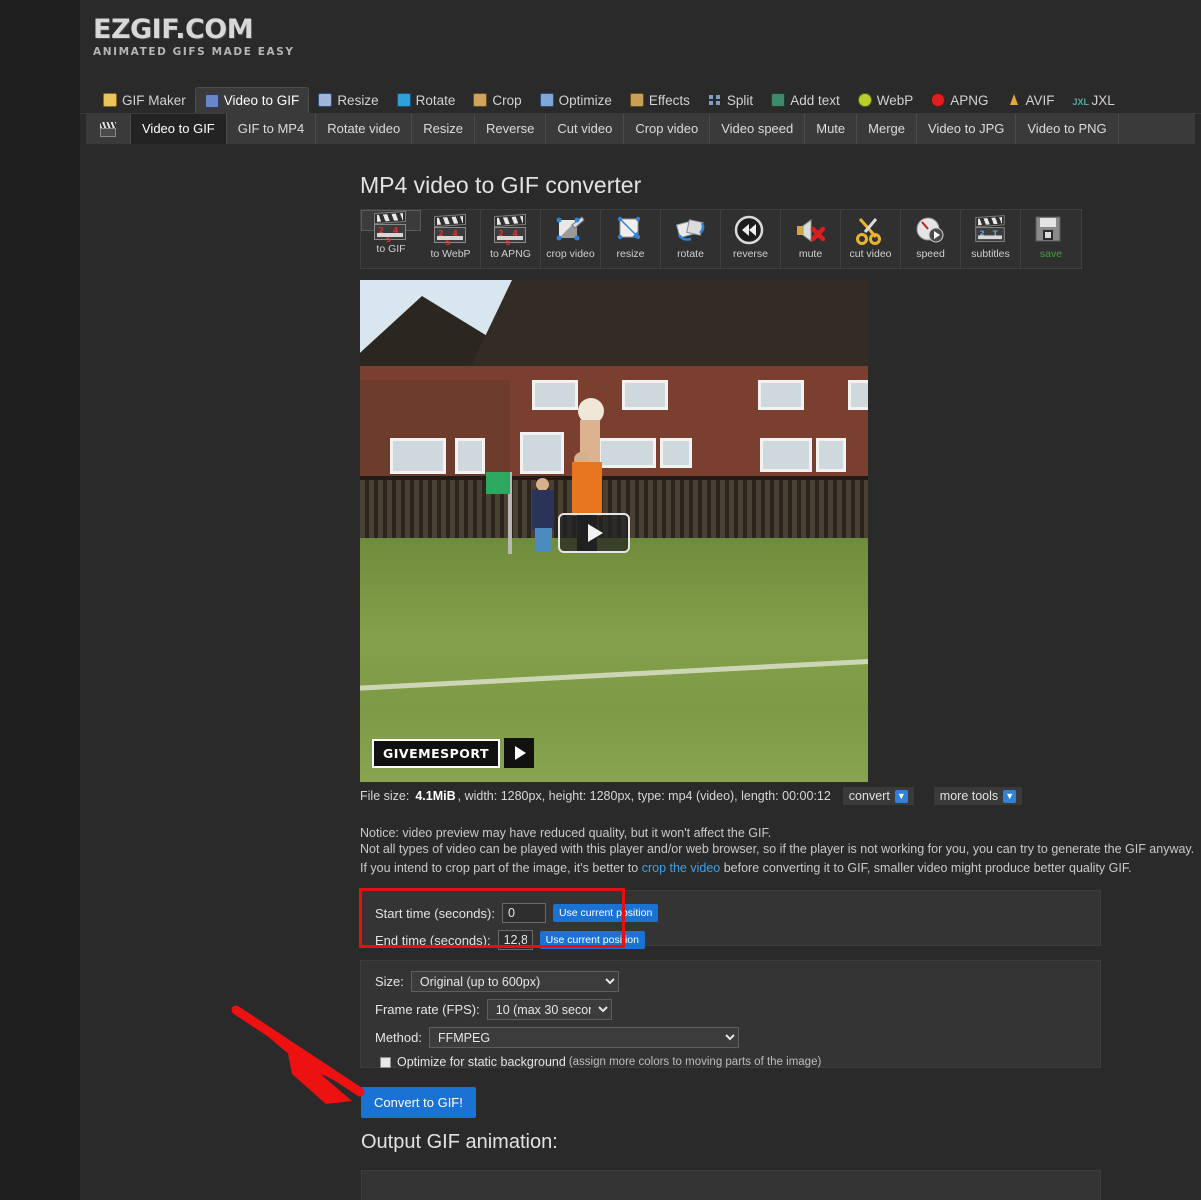 The height and width of the screenshot is (1200, 1201). I want to click on rotate-icon, so click(403, 100).